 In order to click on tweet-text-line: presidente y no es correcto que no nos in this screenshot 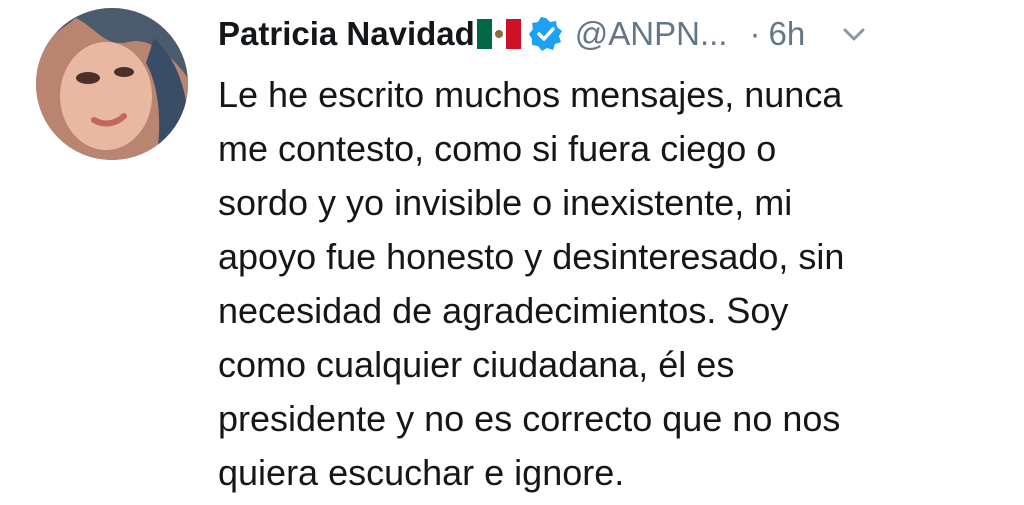, I will do `click(529, 418)`.